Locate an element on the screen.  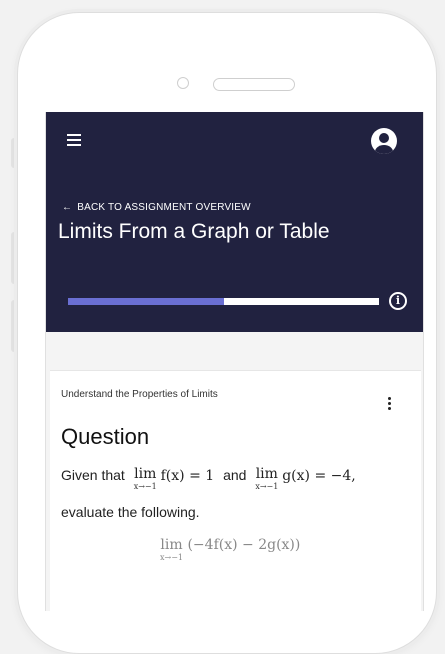
question-instruction: evaluate the following. is located at coordinates (130, 512).